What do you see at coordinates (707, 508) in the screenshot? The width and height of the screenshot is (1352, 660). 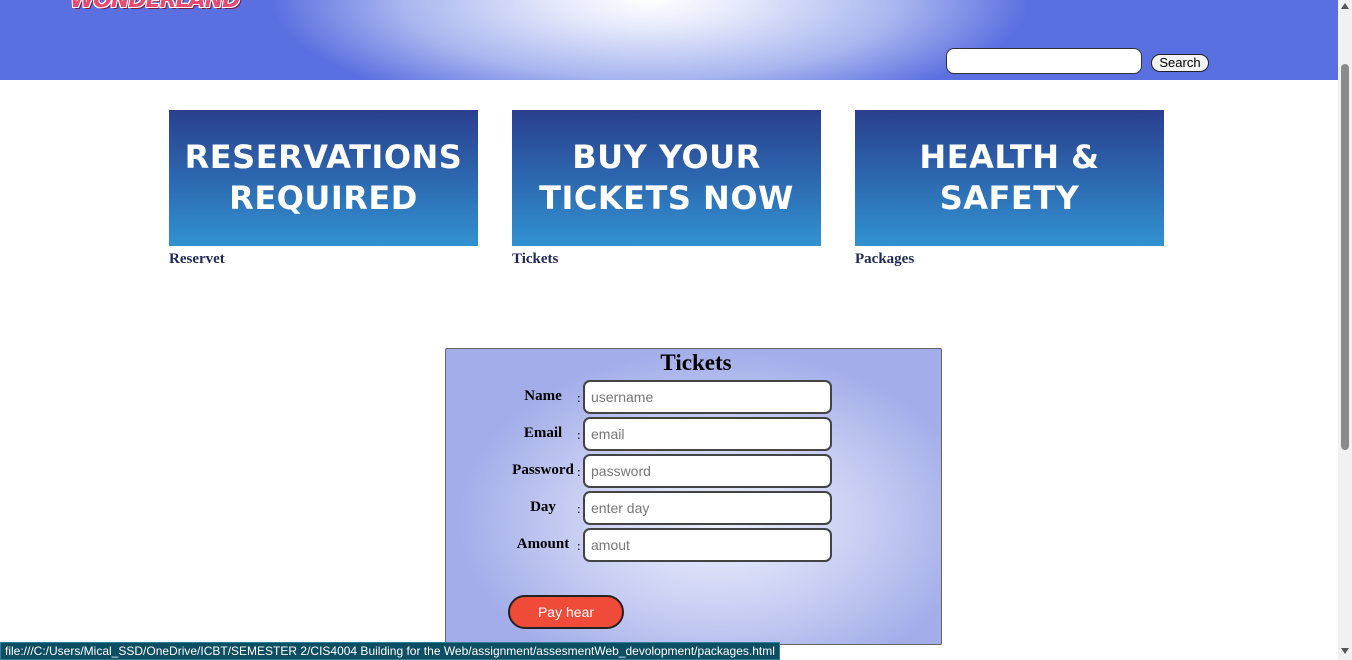 I see `day-input` at bounding box center [707, 508].